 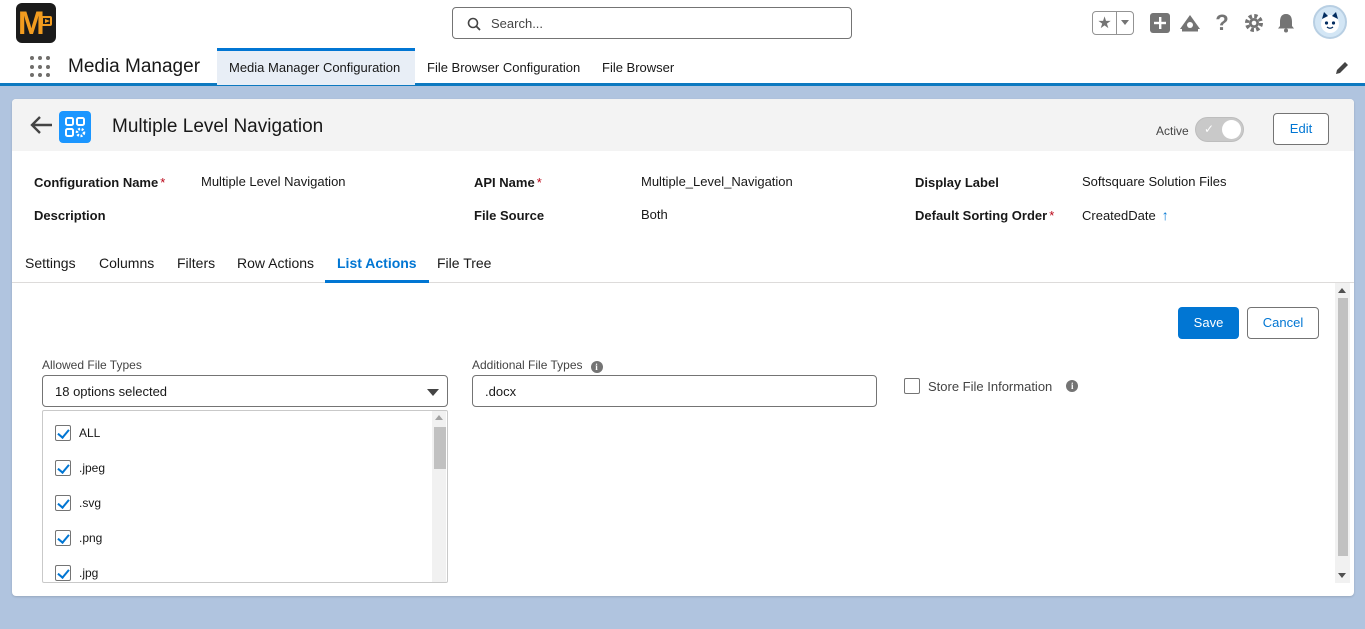 I want to click on global-header: M Search... ★ ?, so click(x=682, y=24).